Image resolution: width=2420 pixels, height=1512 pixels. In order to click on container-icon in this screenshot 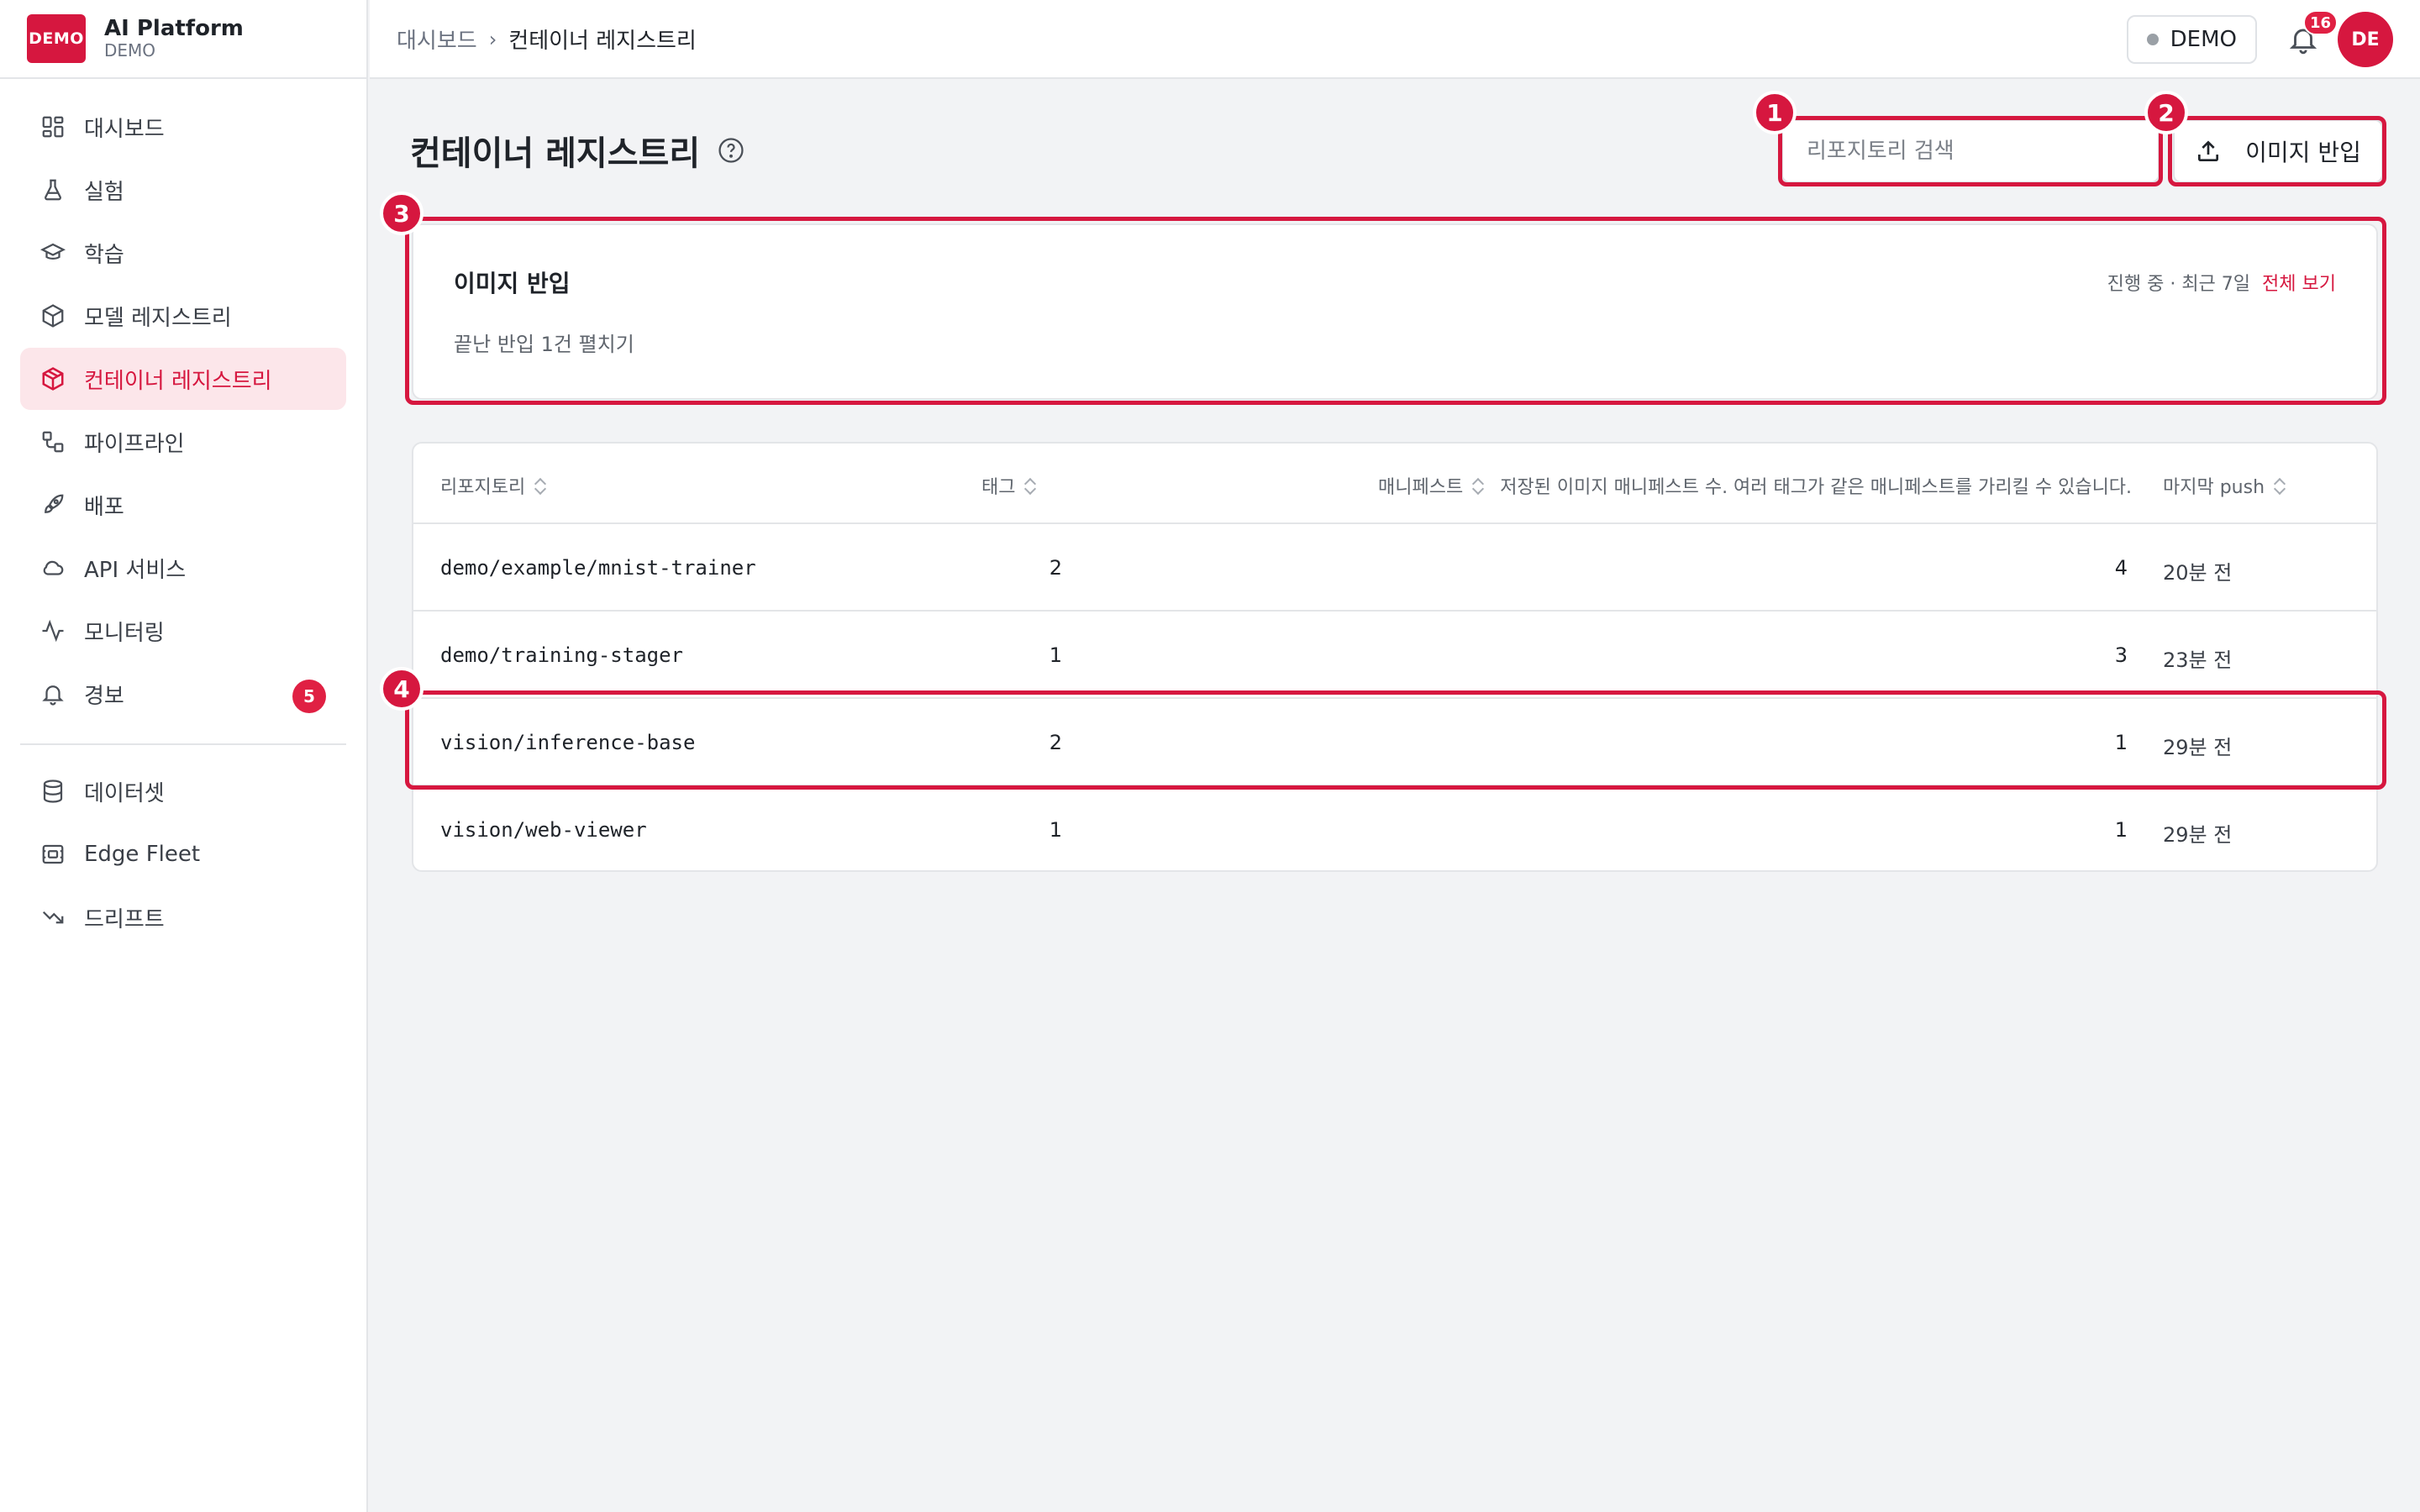, I will do `click(53, 378)`.